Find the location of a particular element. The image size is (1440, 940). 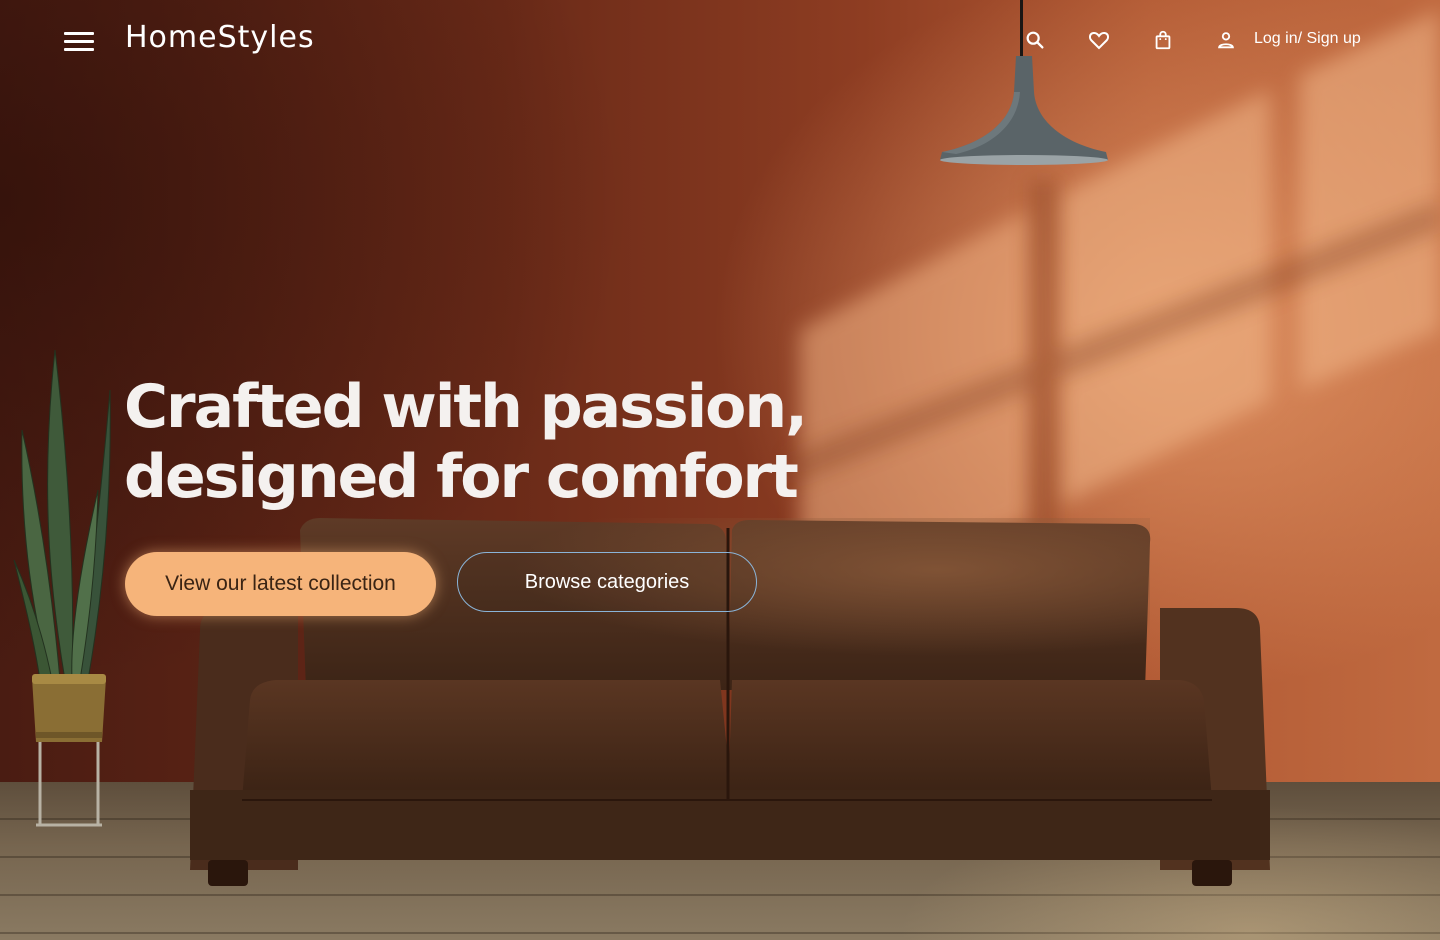

login-signup-link: Log in/ Sign up is located at coordinates (1307, 39).